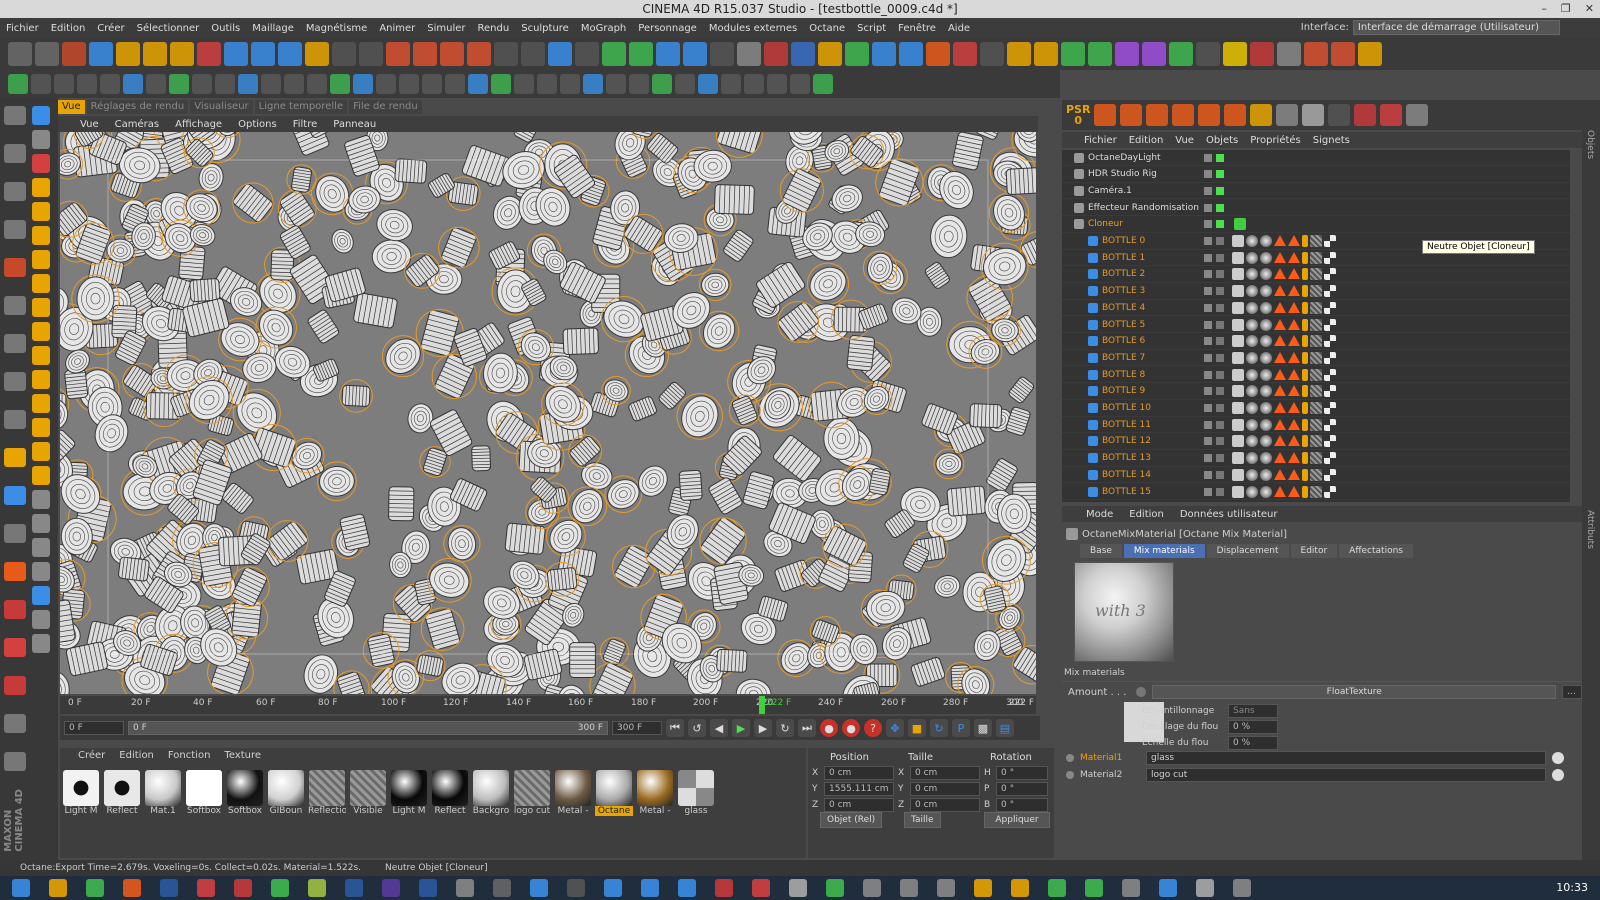 This screenshot has height=900, width=1600. I want to click on coord-mode-select: Objet (Rel), so click(851, 820).